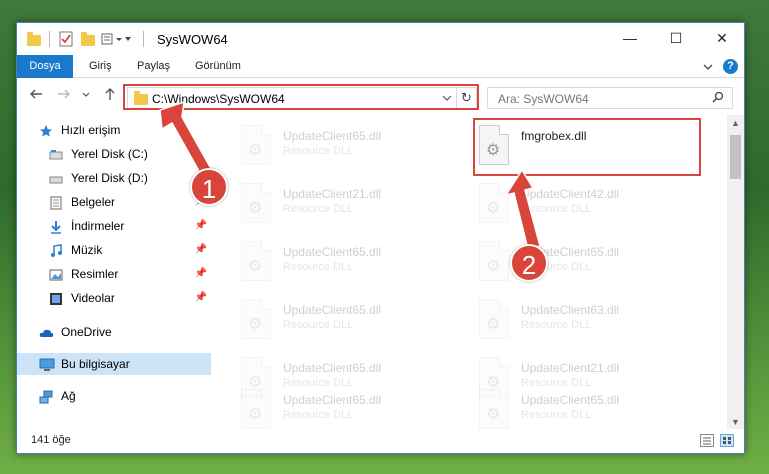  What do you see at coordinates (45, 66) in the screenshot?
I see `tab-file: Dosya` at bounding box center [45, 66].